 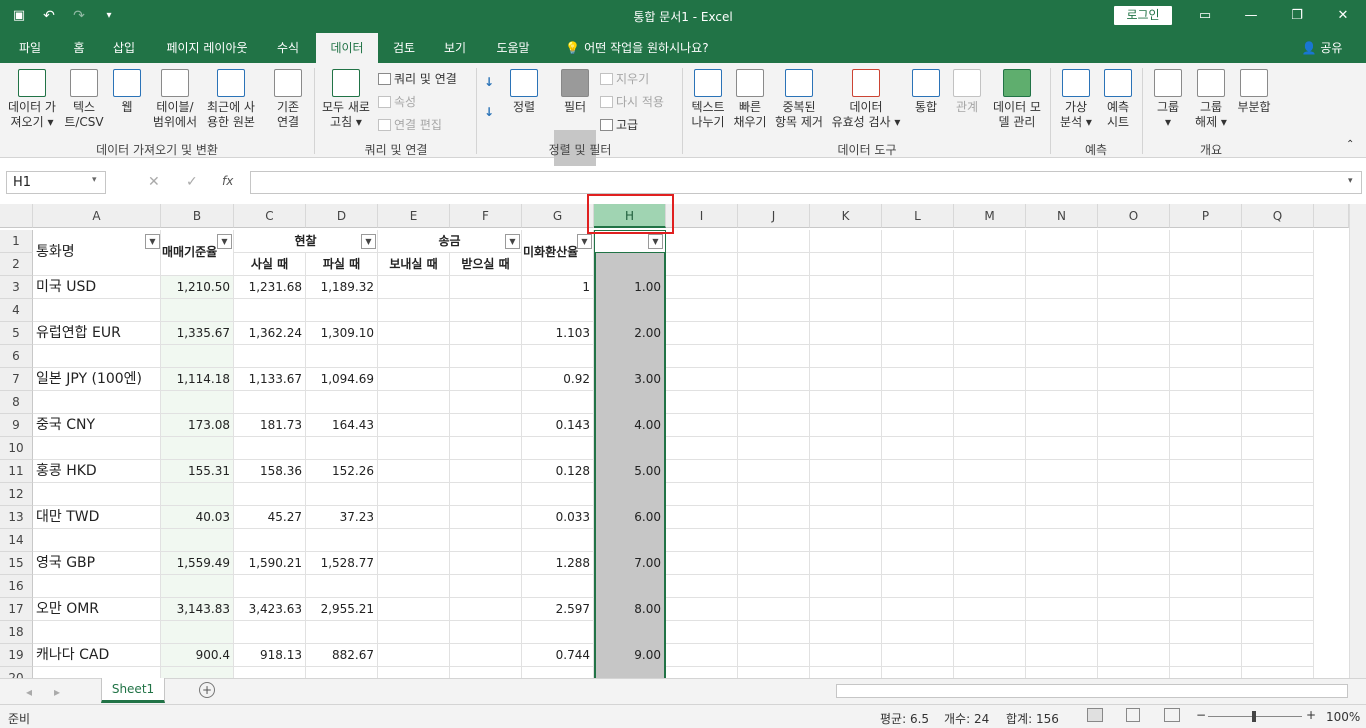 I want to click on row-header-4: 4, so click(x=16, y=310).